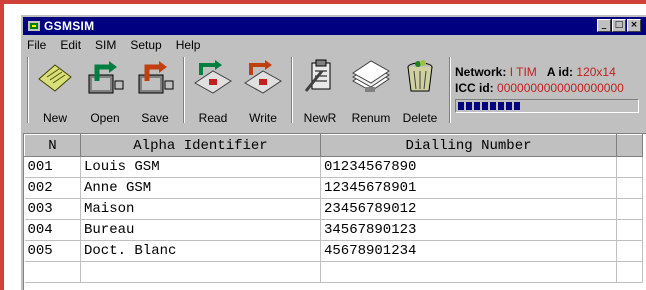  I want to click on alpha-identifier: Doct. Blanc, so click(200, 251).